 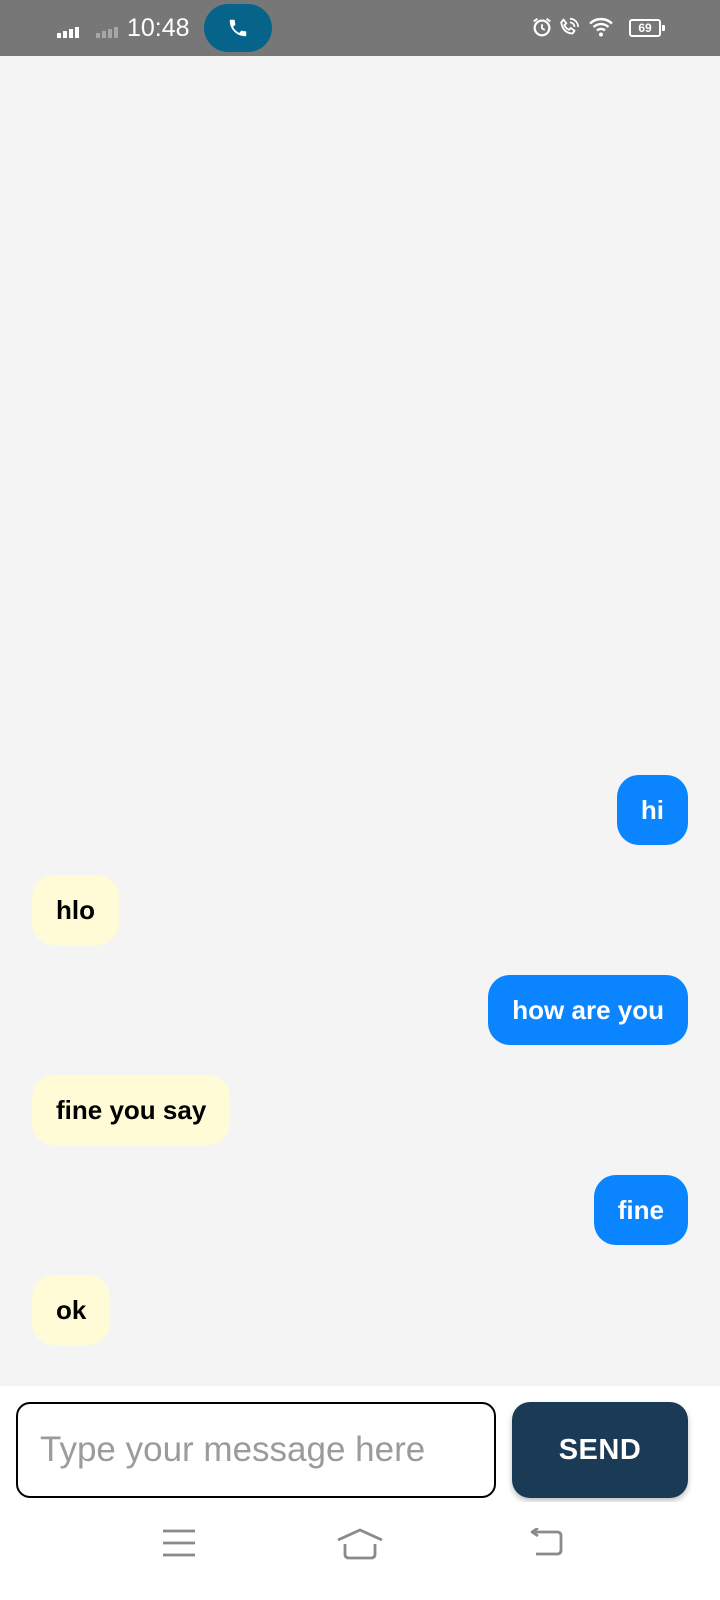 I want to click on wifi-calling-icon, so click(x=569, y=26).